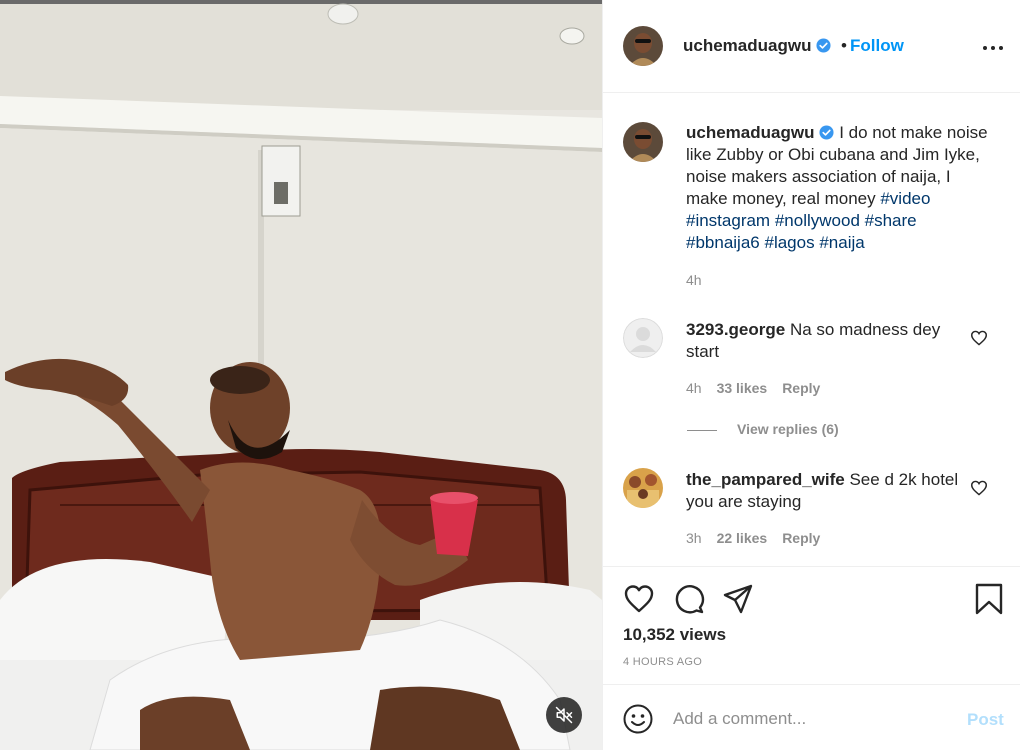  Describe the element at coordinates (985, 720) in the screenshot. I see `post-comment-button: Post` at that location.